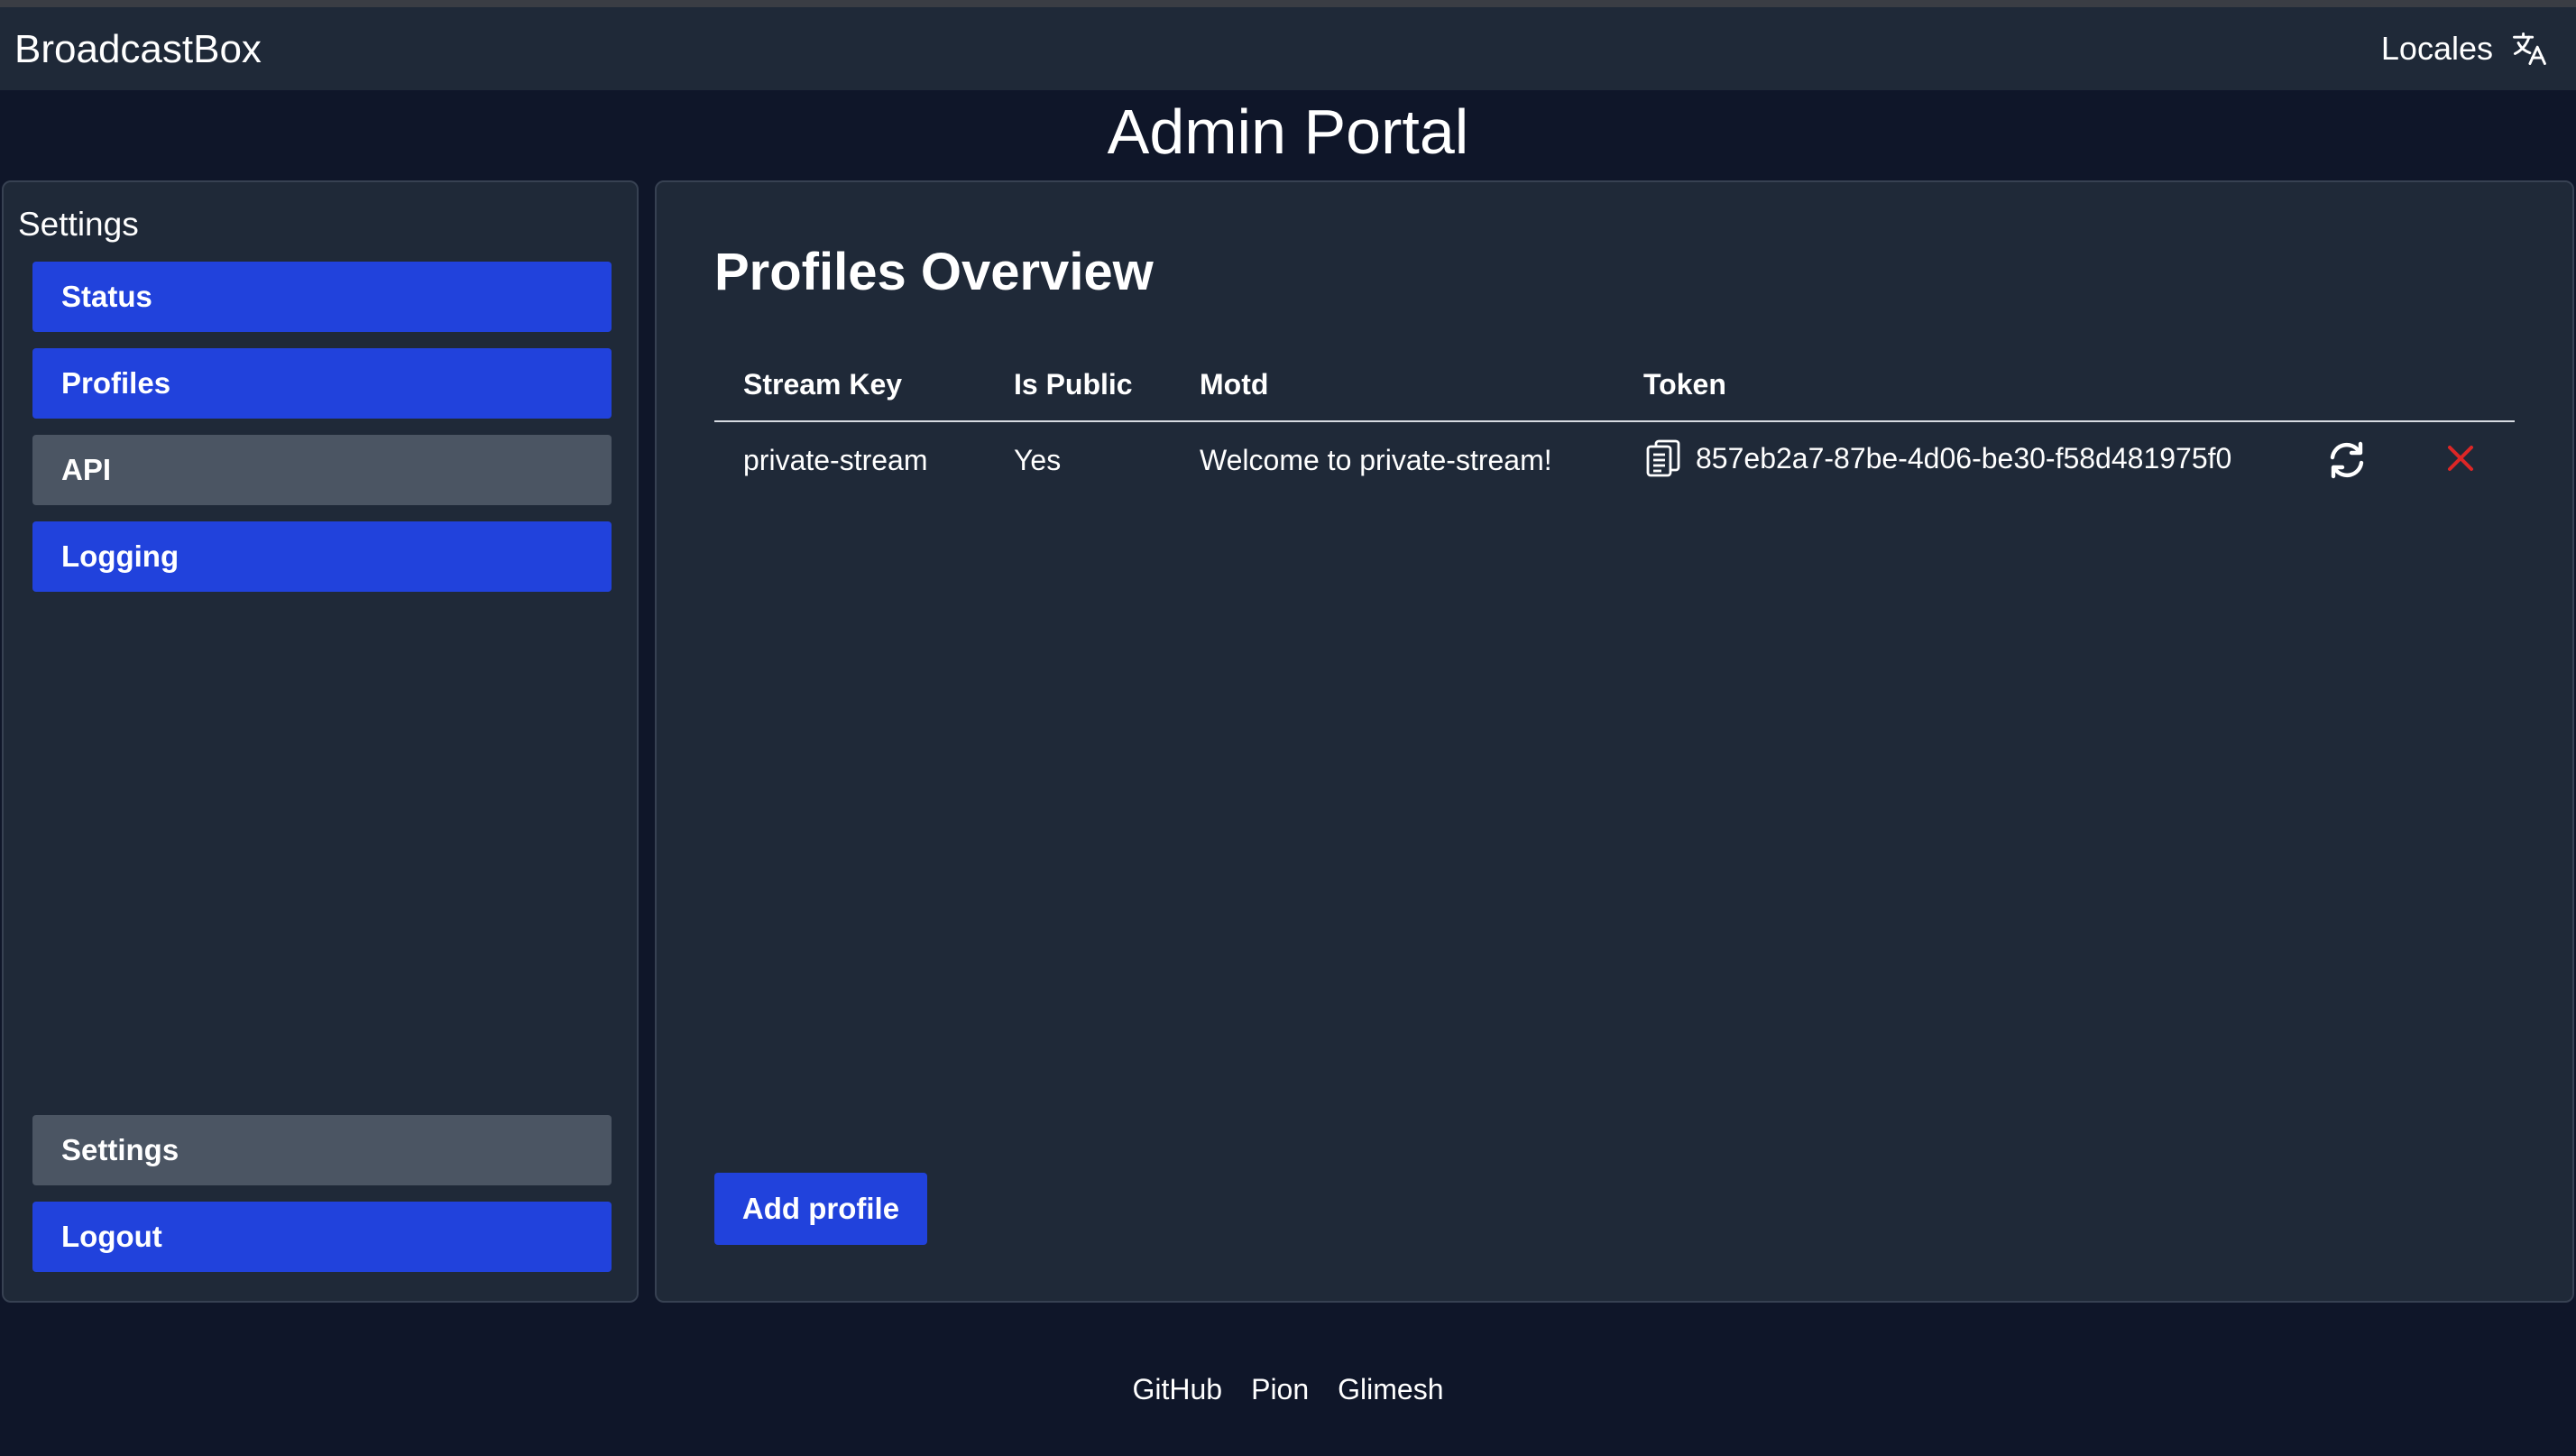  What do you see at coordinates (1684, 384) in the screenshot?
I see `column-header-token: Token` at bounding box center [1684, 384].